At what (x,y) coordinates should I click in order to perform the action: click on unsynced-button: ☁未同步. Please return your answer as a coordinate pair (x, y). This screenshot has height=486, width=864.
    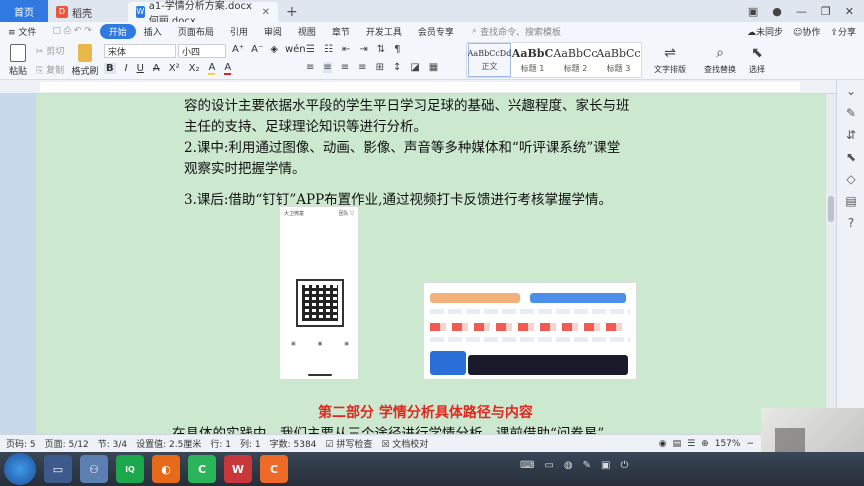
    Looking at the image, I should click on (765, 31).